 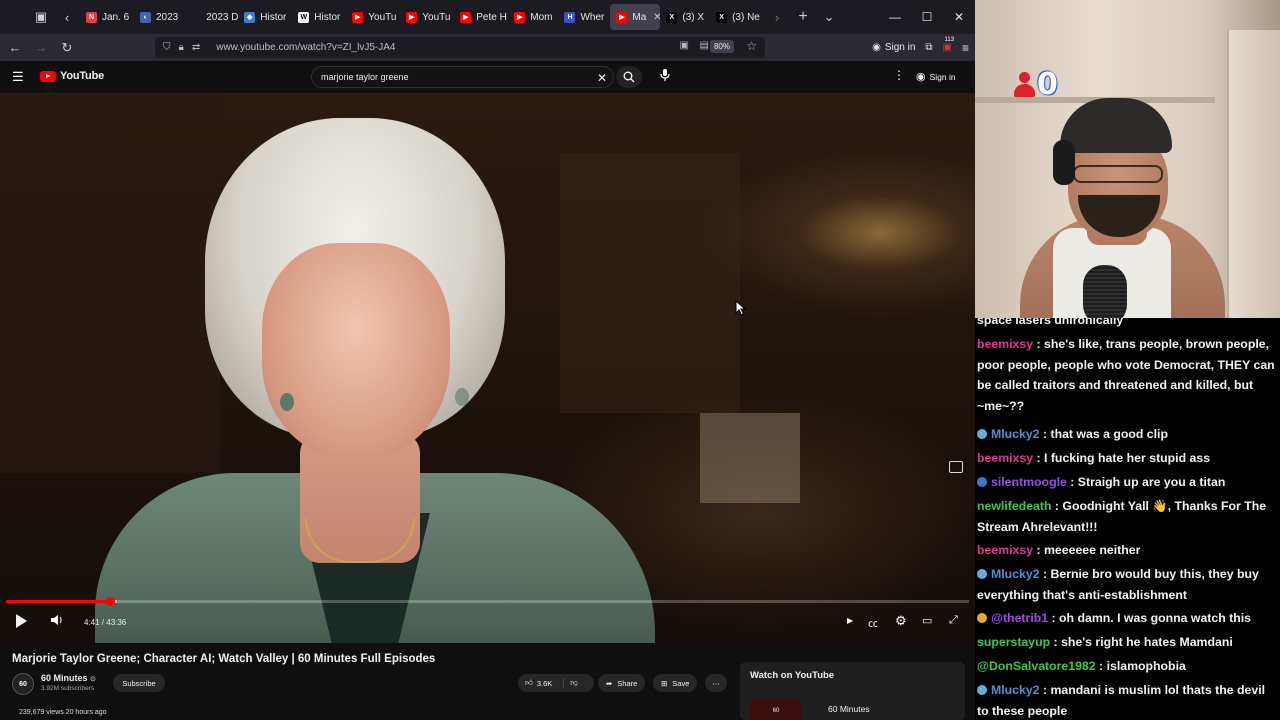 What do you see at coordinates (481, 17) in the screenshot?
I see `browser-tab: ▶ Pete H` at bounding box center [481, 17].